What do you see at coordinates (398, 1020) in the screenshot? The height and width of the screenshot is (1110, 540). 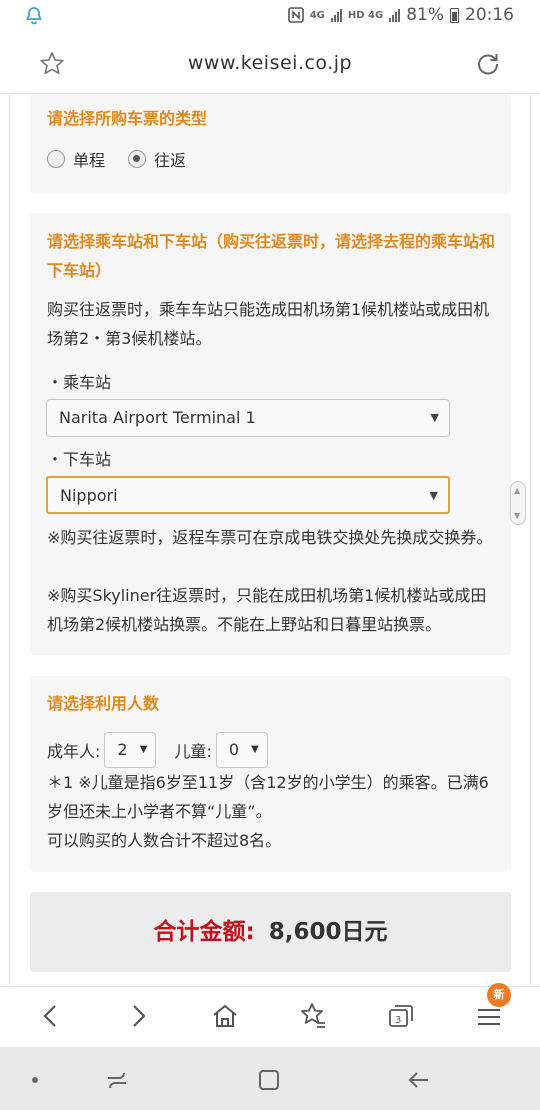 I see `svg-text: 3` at bounding box center [398, 1020].